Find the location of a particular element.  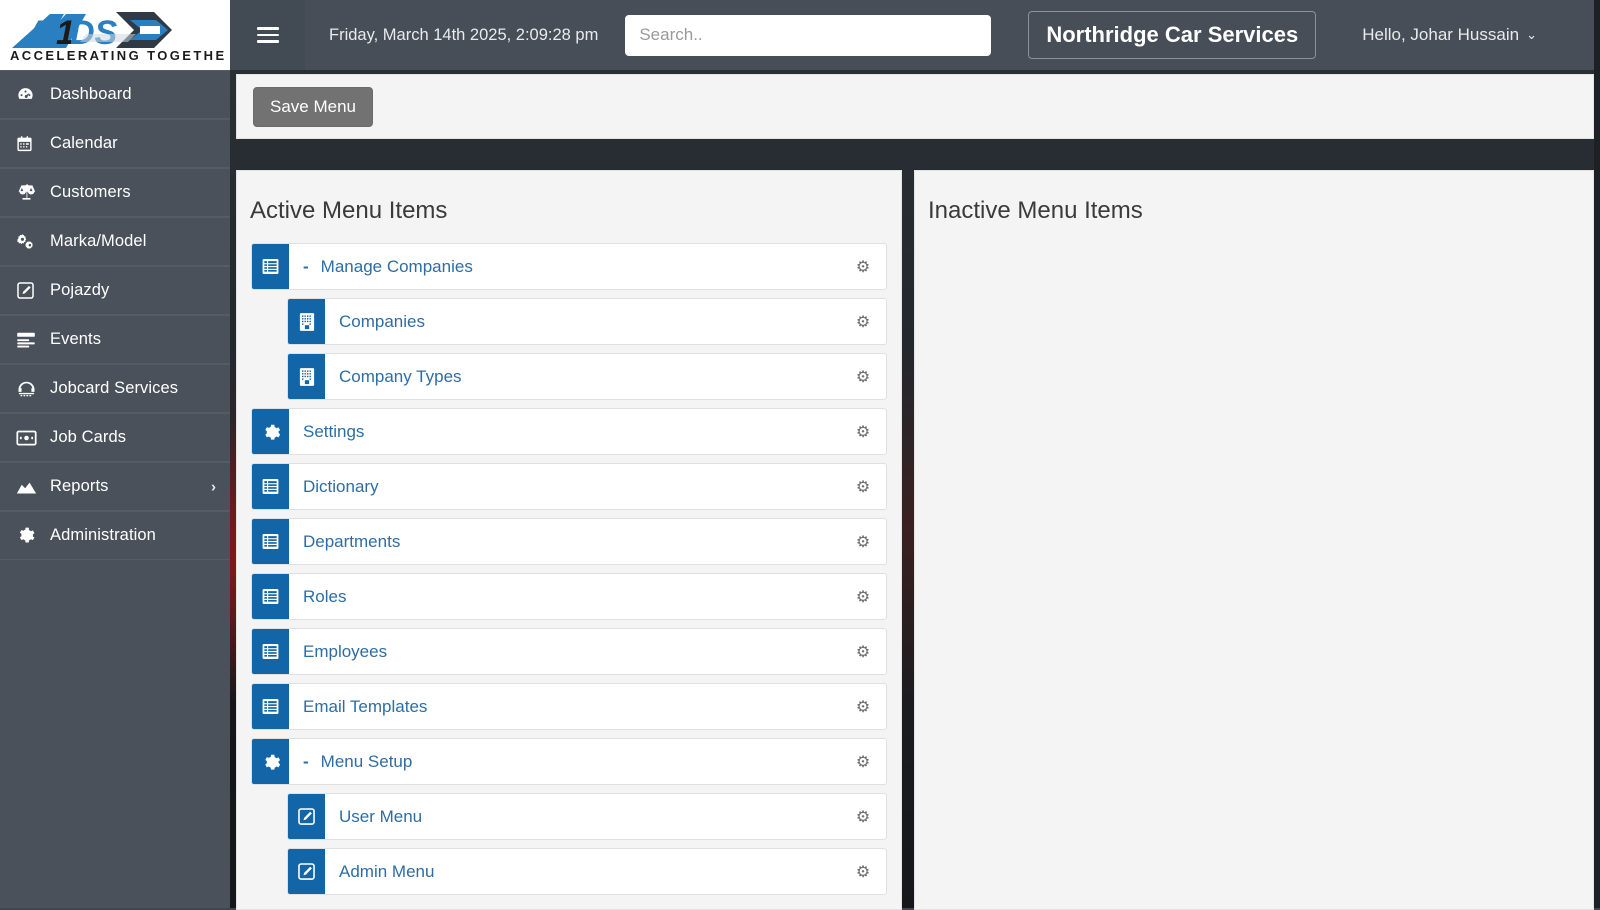

sidebar-toggle-button is located at coordinates (267, 35).